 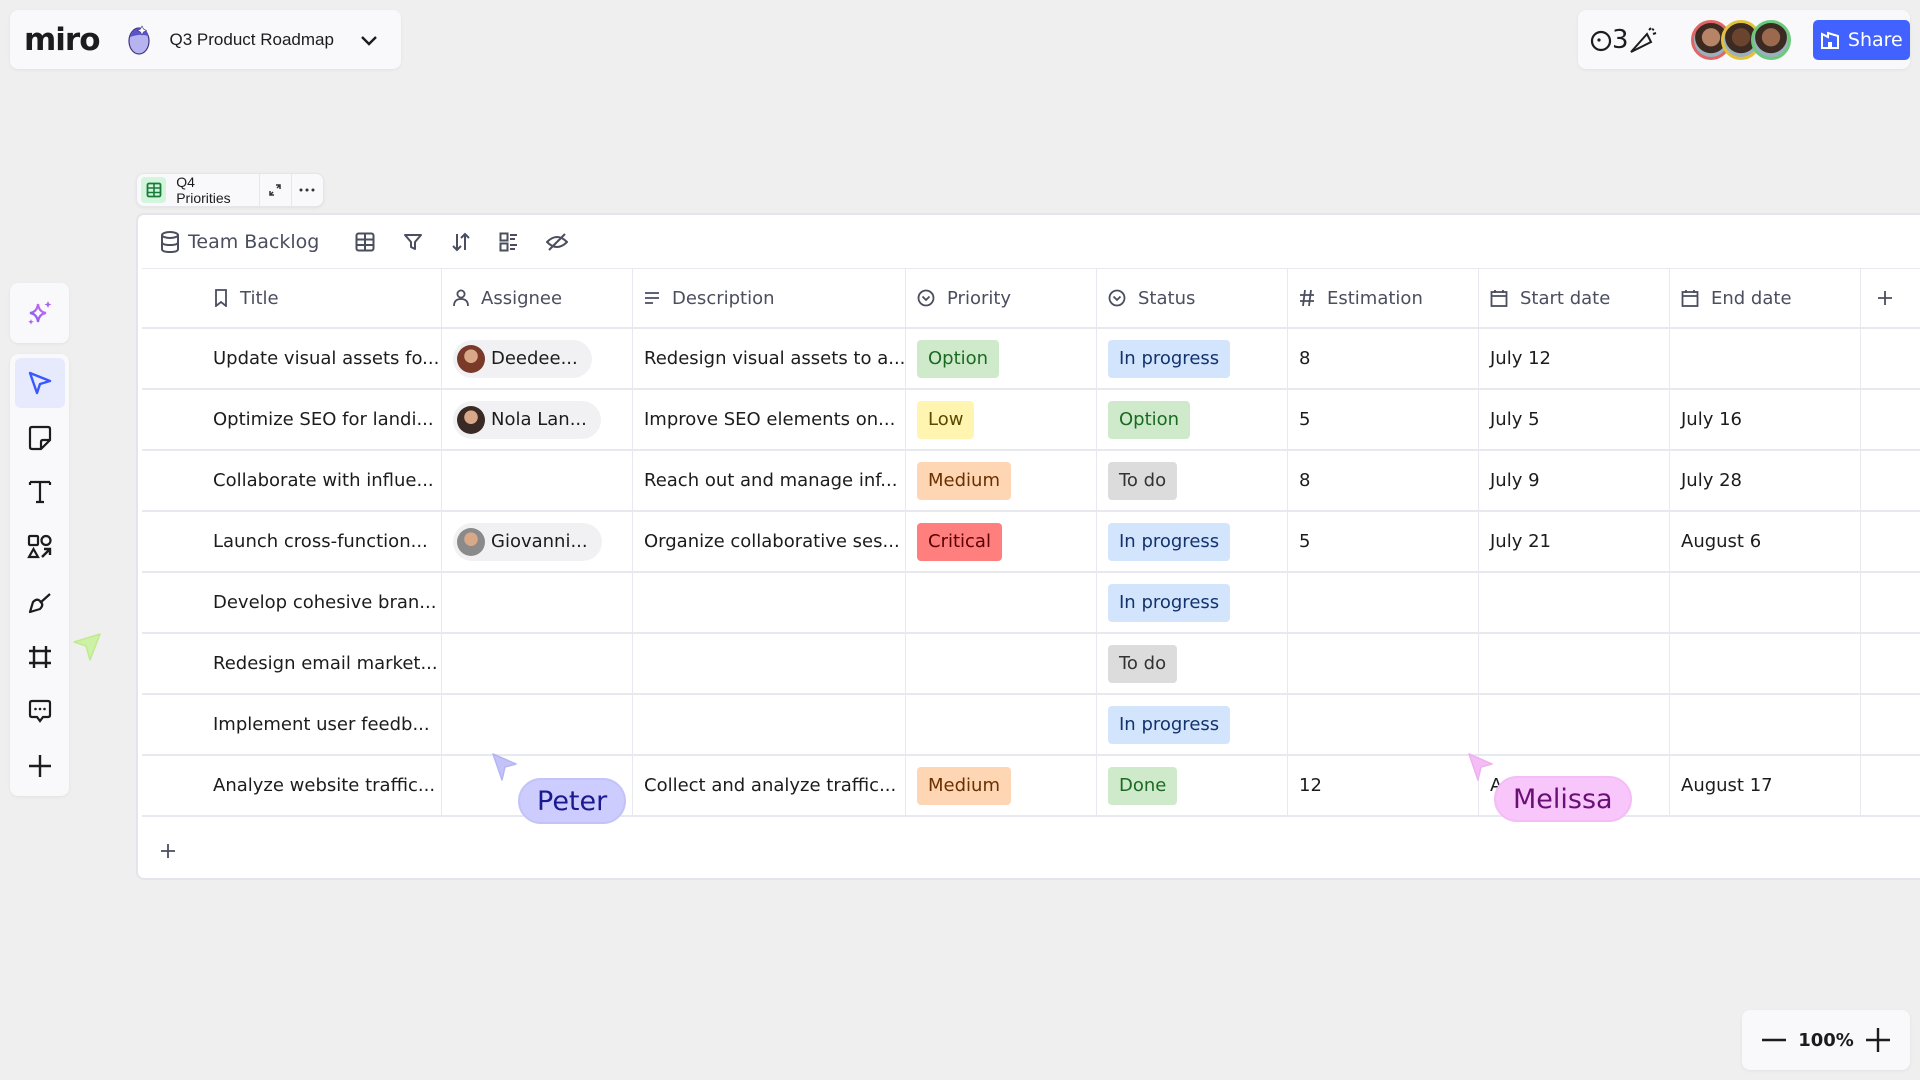 What do you see at coordinates (40, 438) in the screenshot?
I see `sticky-note-tool` at bounding box center [40, 438].